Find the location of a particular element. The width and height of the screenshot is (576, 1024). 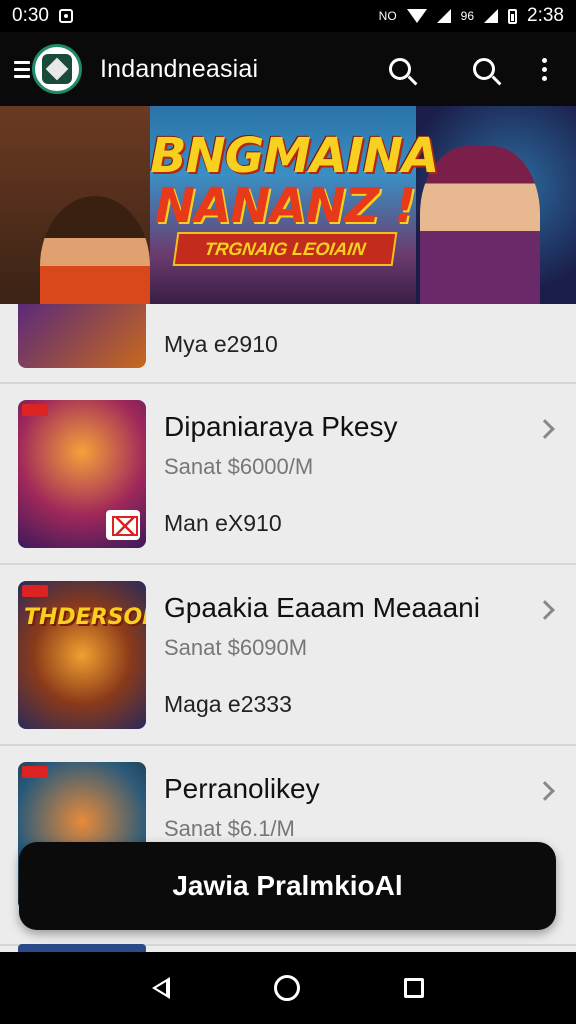

system-nav-bar is located at coordinates (288, 988).